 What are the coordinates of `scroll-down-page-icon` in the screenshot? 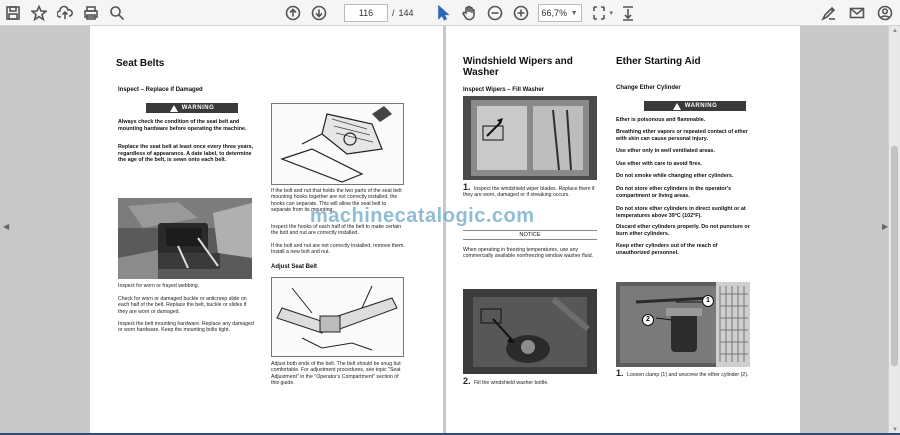 It's located at (628, 13).